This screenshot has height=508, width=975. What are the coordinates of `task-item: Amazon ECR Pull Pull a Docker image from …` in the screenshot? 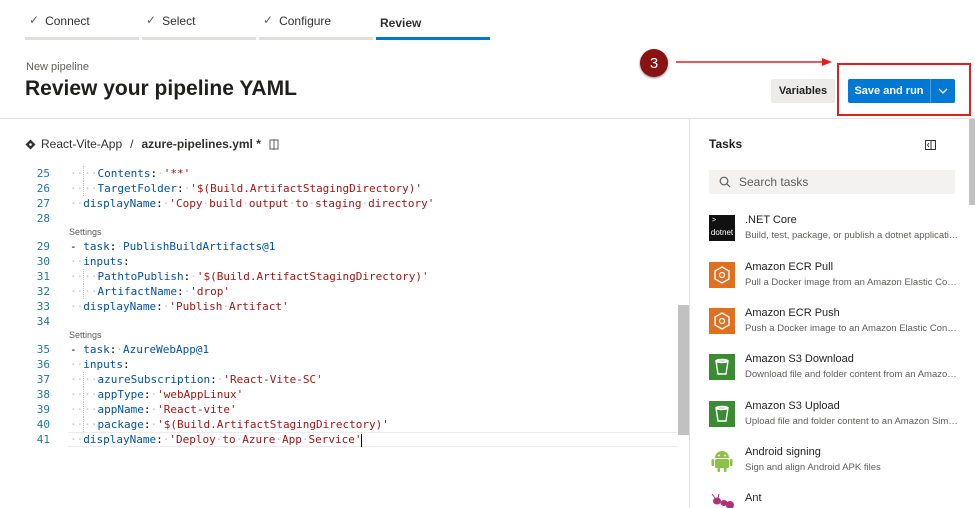 It's located at (834, 281).